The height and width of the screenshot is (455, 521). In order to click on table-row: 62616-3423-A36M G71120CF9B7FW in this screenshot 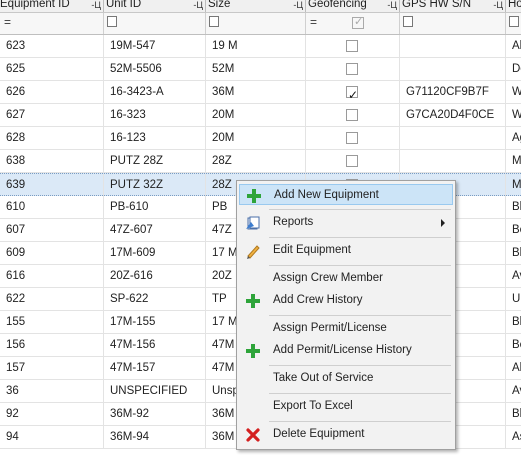, I will do `click(260, 92)`.